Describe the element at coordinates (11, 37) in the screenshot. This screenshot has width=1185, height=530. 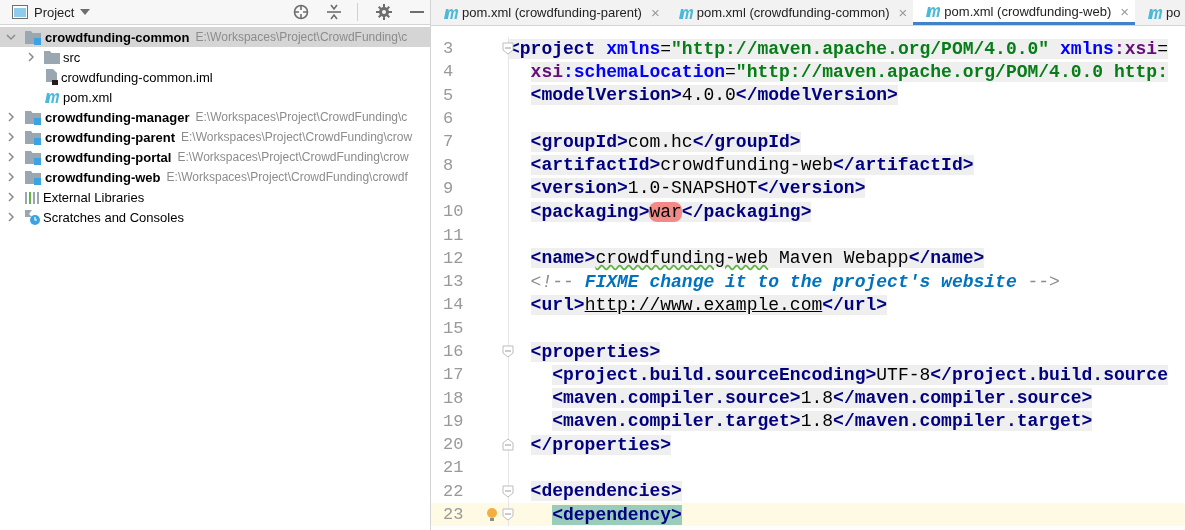
I see `expanded-chevron-icon` at that location.